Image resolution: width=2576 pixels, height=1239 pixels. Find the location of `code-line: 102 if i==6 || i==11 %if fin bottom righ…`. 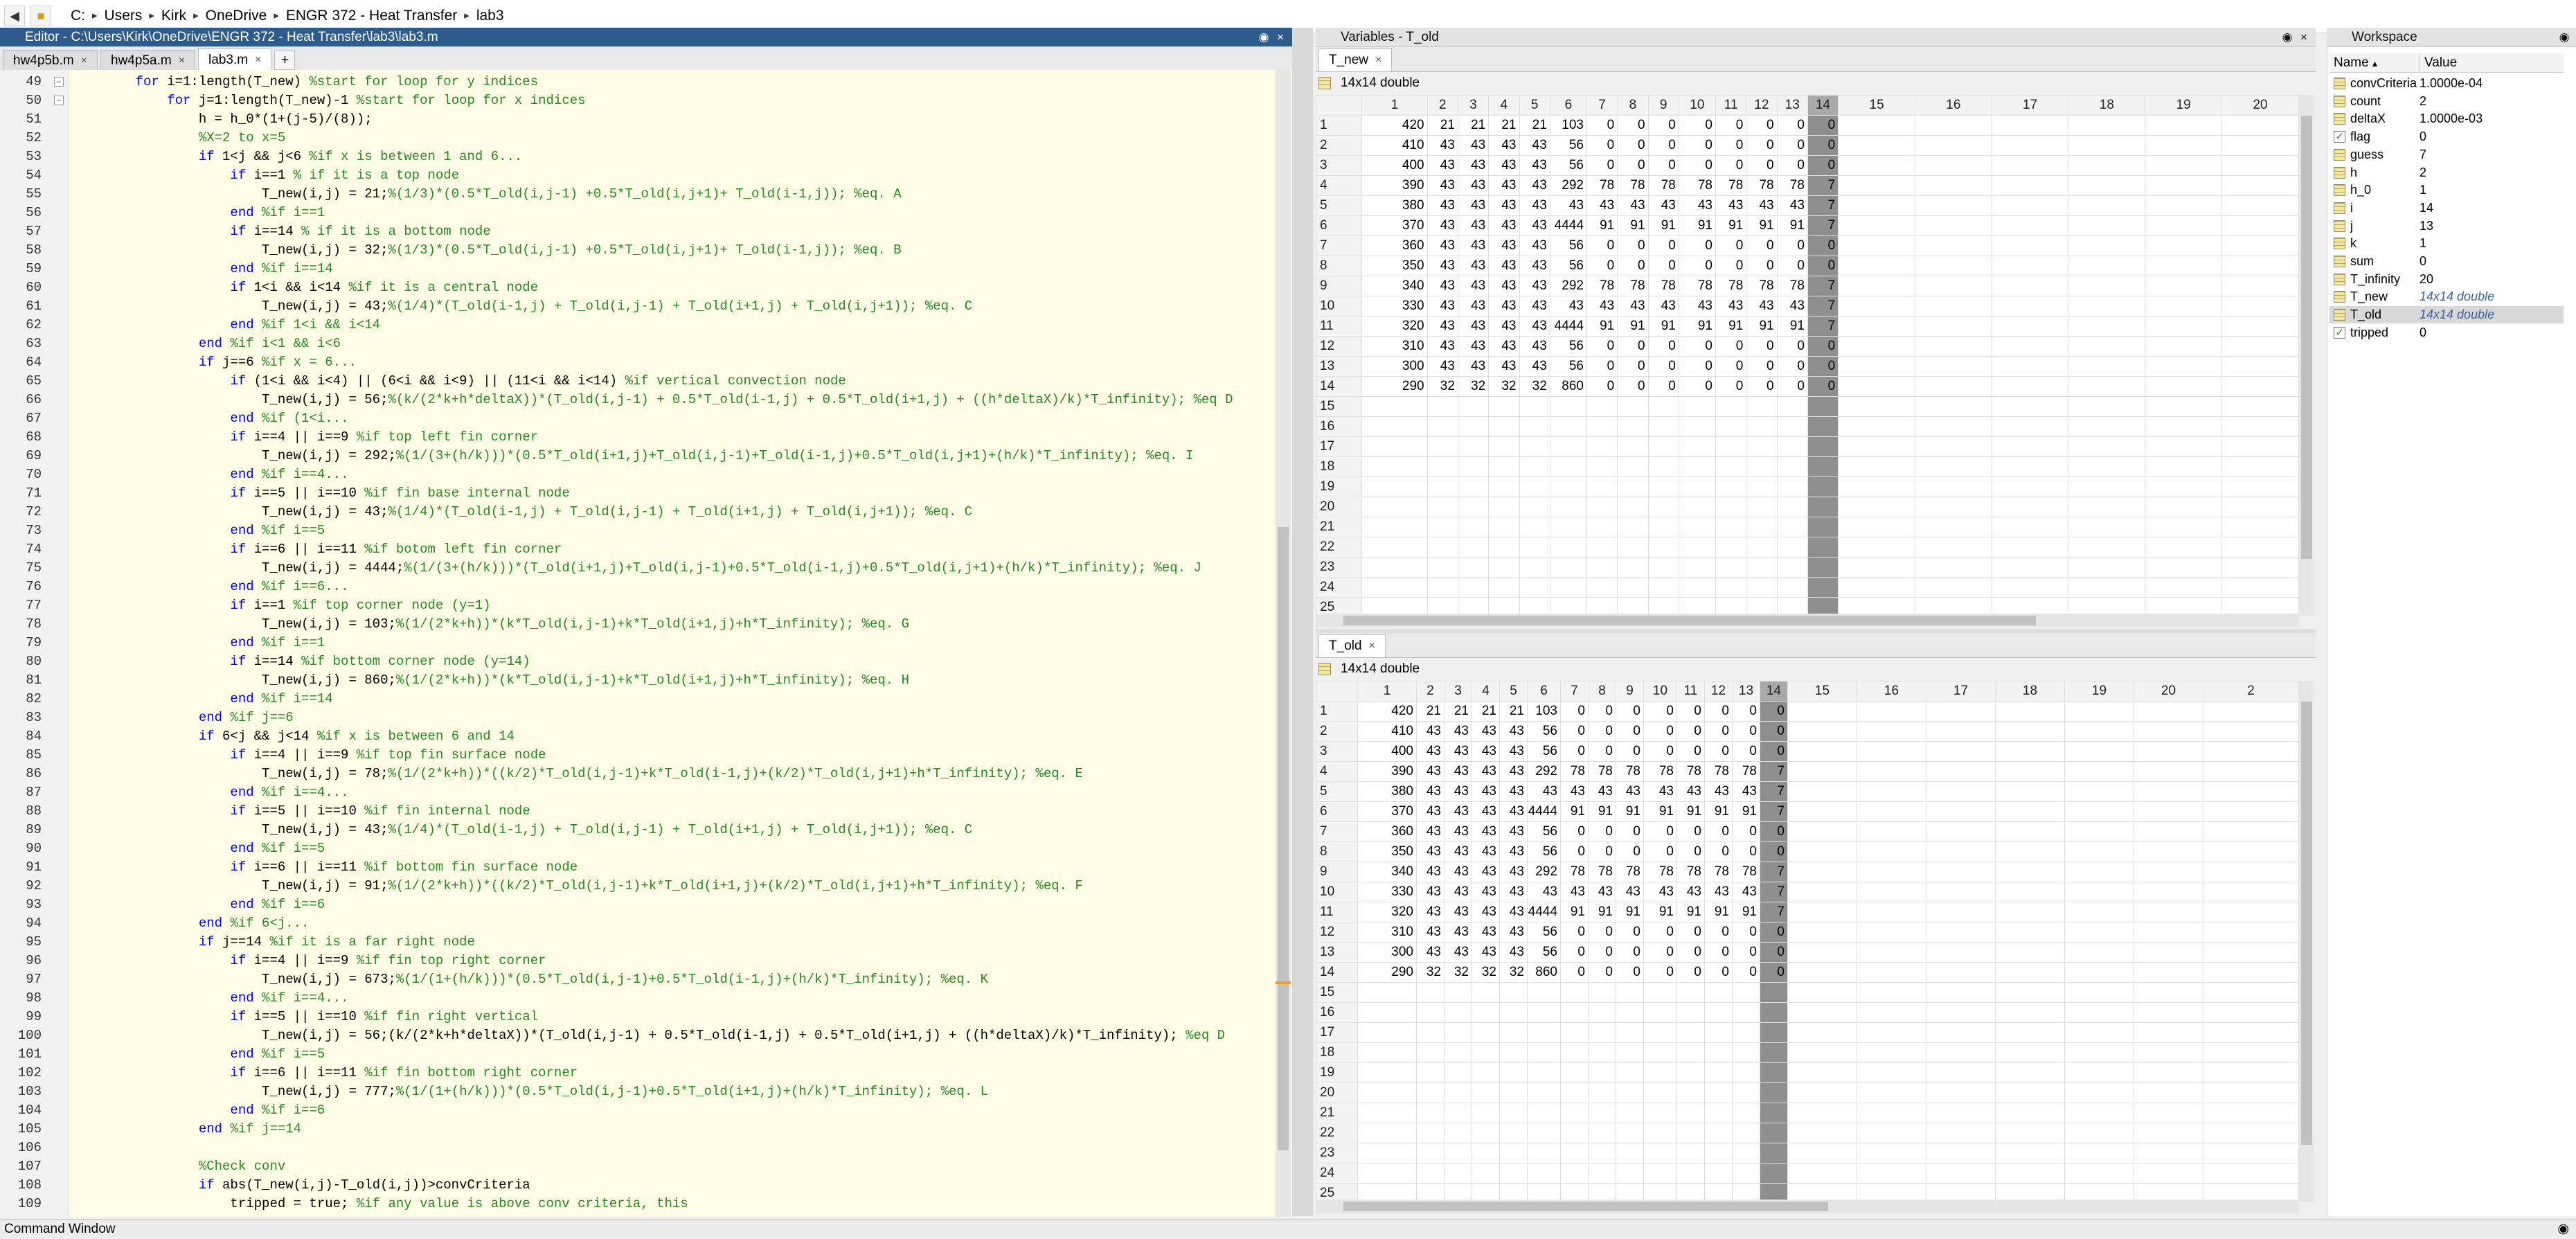

code-line: 102 if i==6 || i==11 %if fin bottom righ… is located at coordinates (637, 1073).